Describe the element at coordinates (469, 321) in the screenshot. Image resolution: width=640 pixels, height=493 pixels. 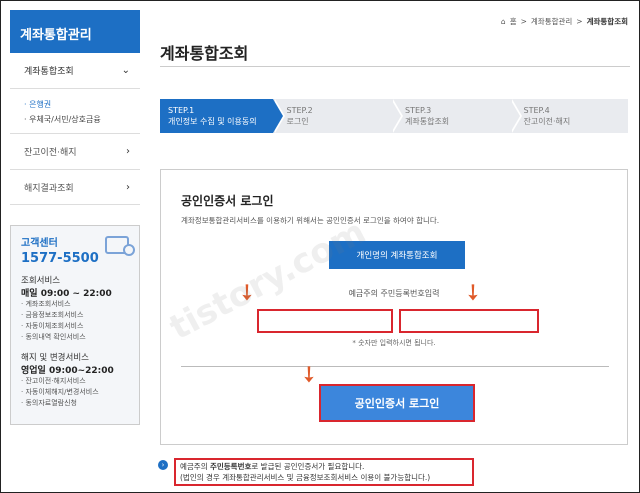
I see `rrn-second-input` at that location.